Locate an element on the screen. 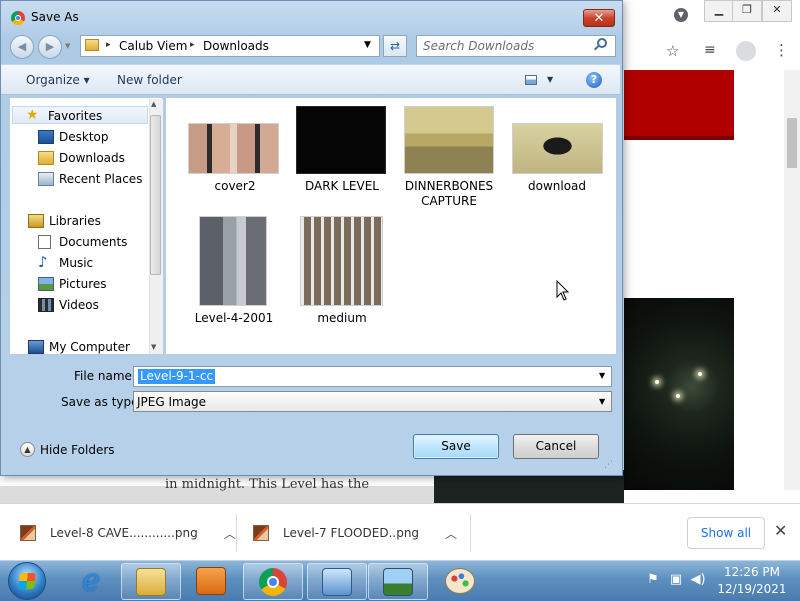 The image size is (800, 601). search-icon is located at coordinates (602, 43).